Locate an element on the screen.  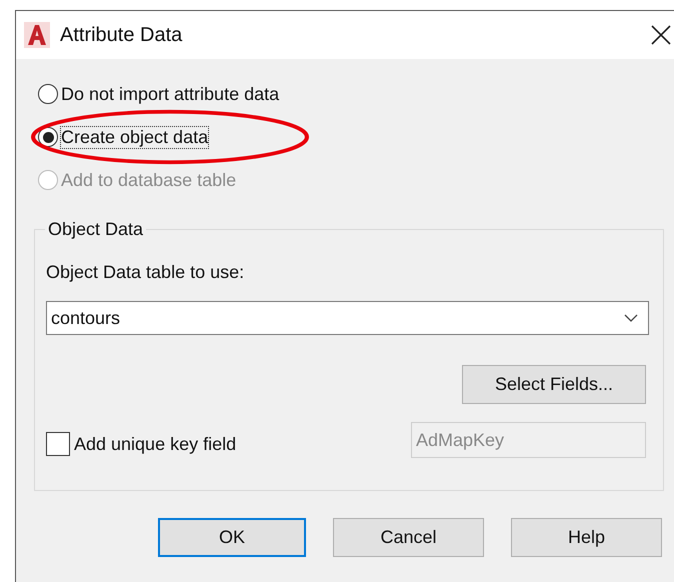
dialog-button: Cancel is located at coordinates (408, 537).